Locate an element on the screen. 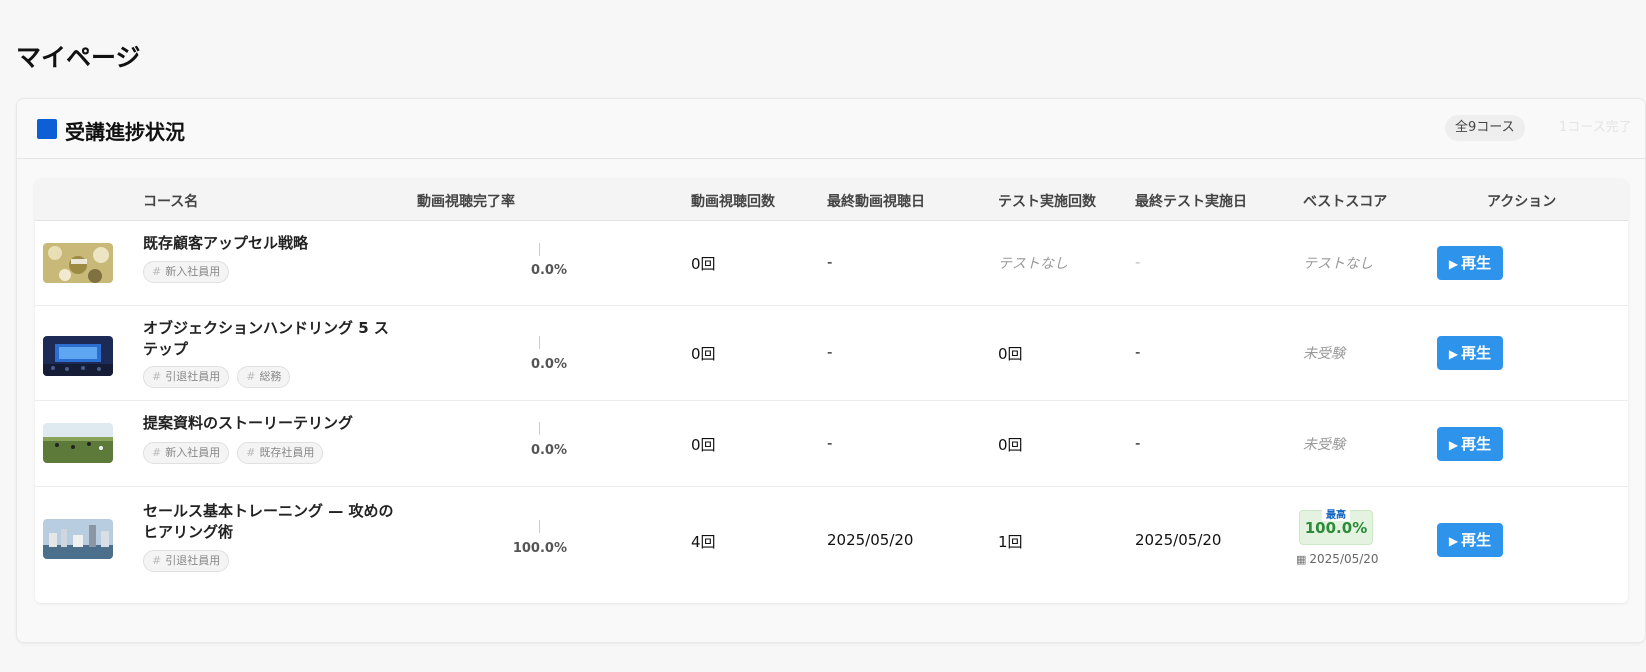 The width and height of the screenshot is (1646, 672). col-best-score: ベストスコア is located at coordinates (1345, 202).